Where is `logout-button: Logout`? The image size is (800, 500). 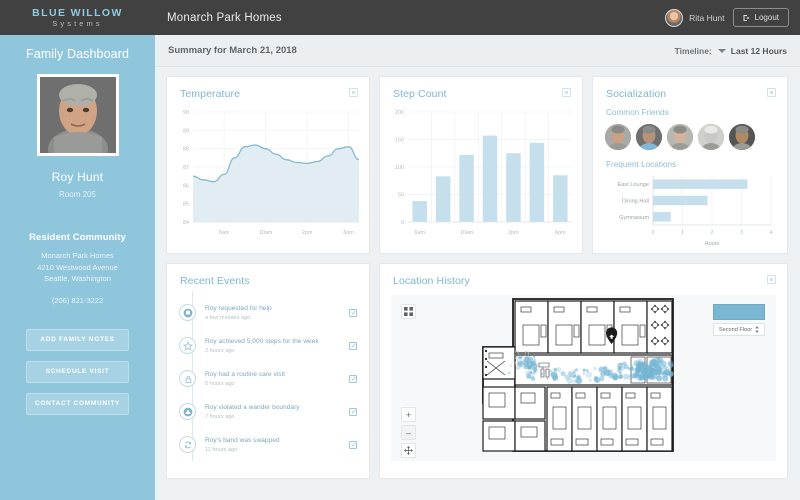 logout-button: Logout is located at coordinates (760, 17).